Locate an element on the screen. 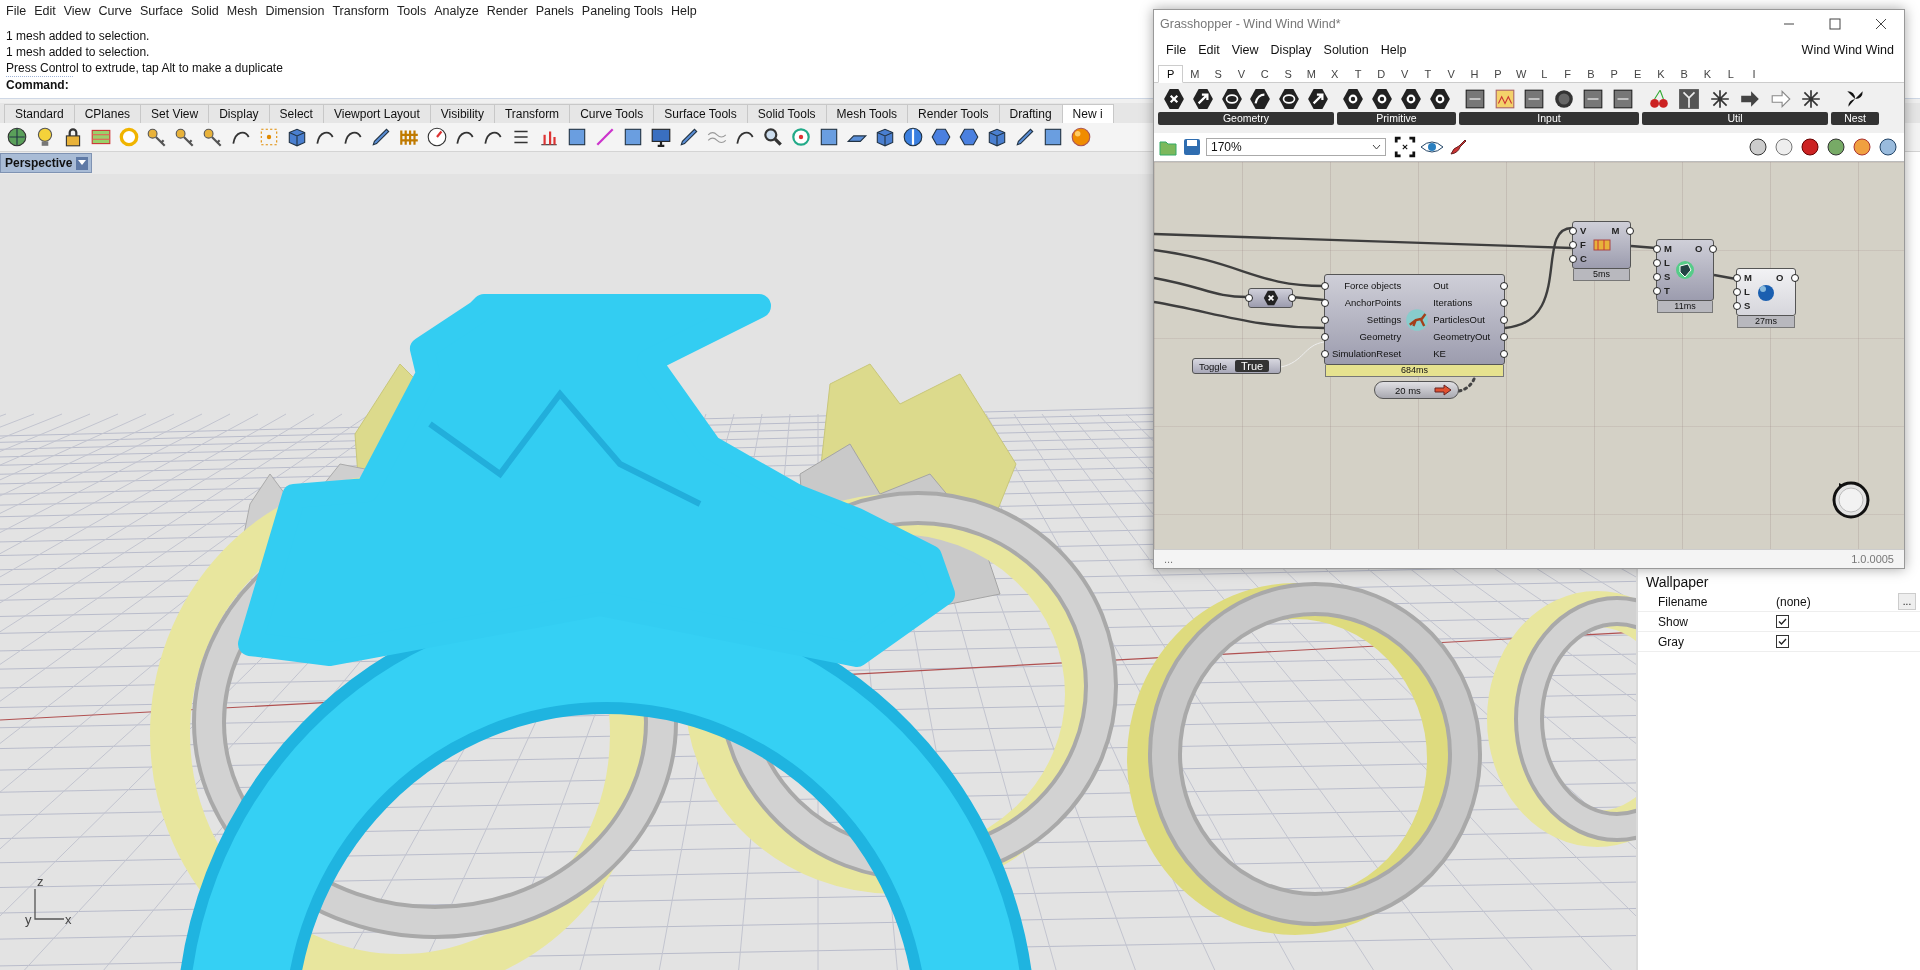  toolbar-tab: Visibility is located at coordinates (462, 113).